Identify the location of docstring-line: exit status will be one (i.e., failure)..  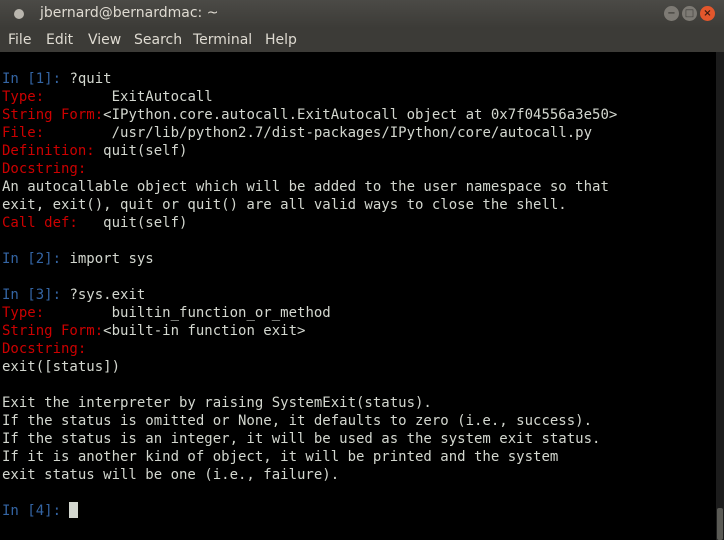
(171, 475).